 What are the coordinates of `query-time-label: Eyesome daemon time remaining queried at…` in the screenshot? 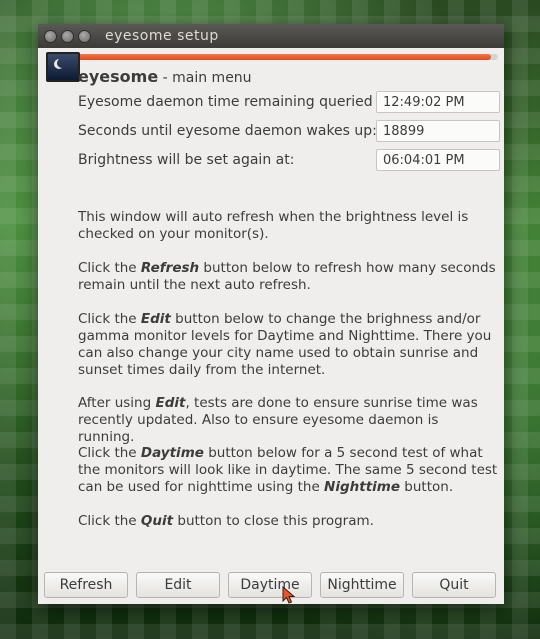 It's located at (237, 102).